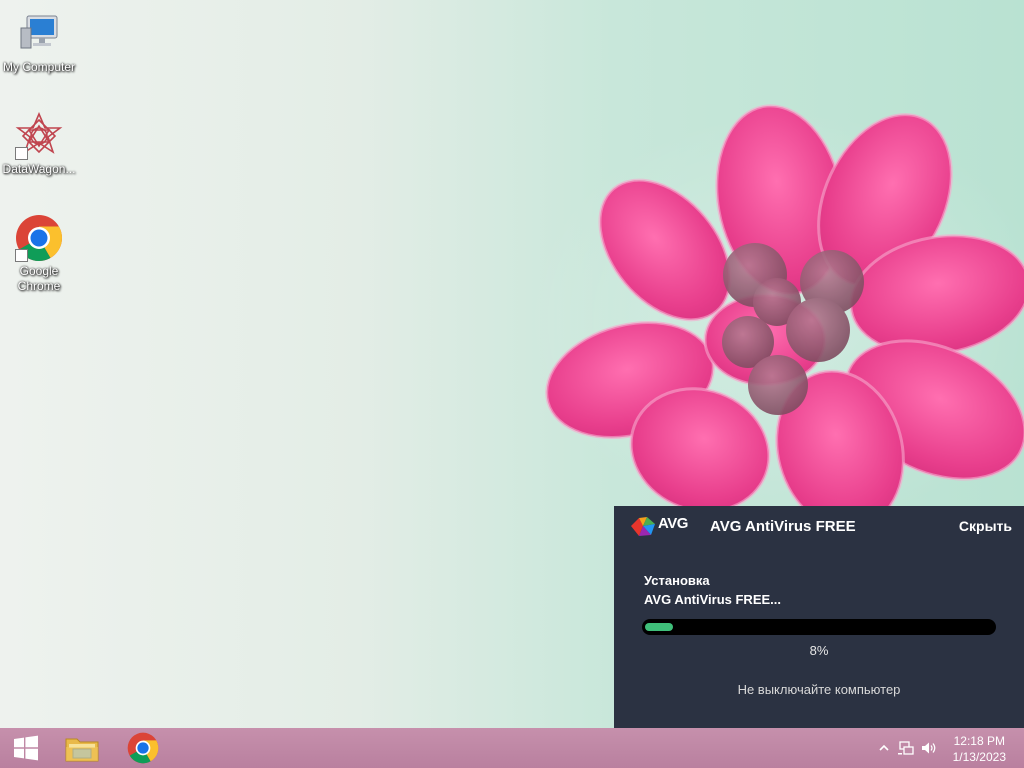 Image resolution: width=1024 pixels, height=768 pixels. I want to click on network-icon, so click(906, 748).